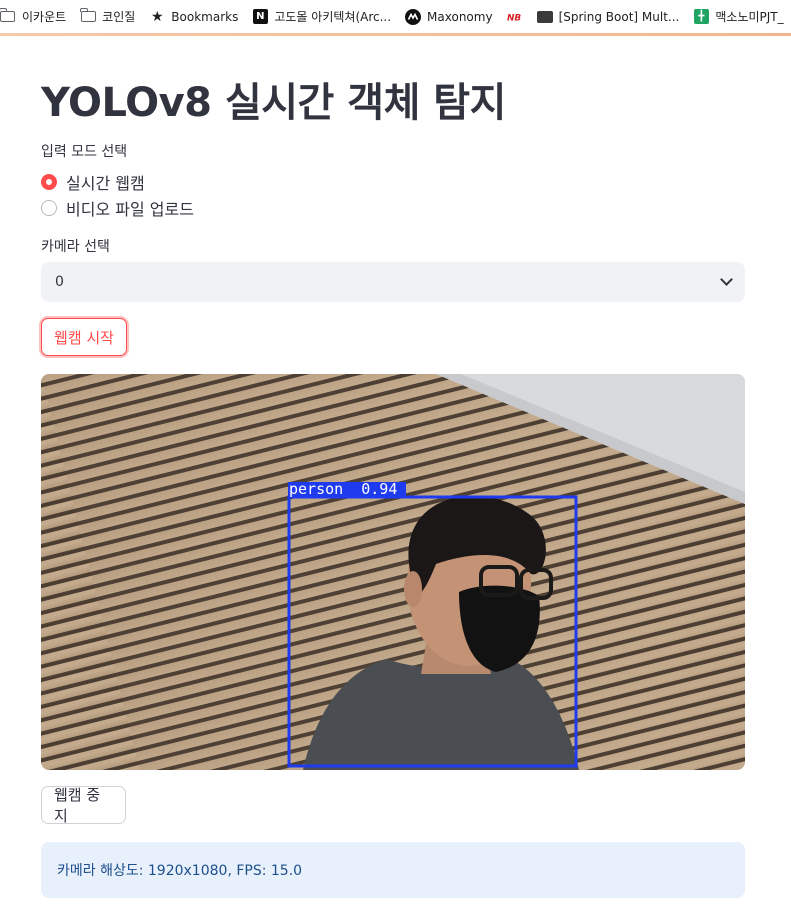  What do you see at coordinates (726, 279) in the screenshot?
I see `chevron-down-icon` at bounding box center [726, 279].